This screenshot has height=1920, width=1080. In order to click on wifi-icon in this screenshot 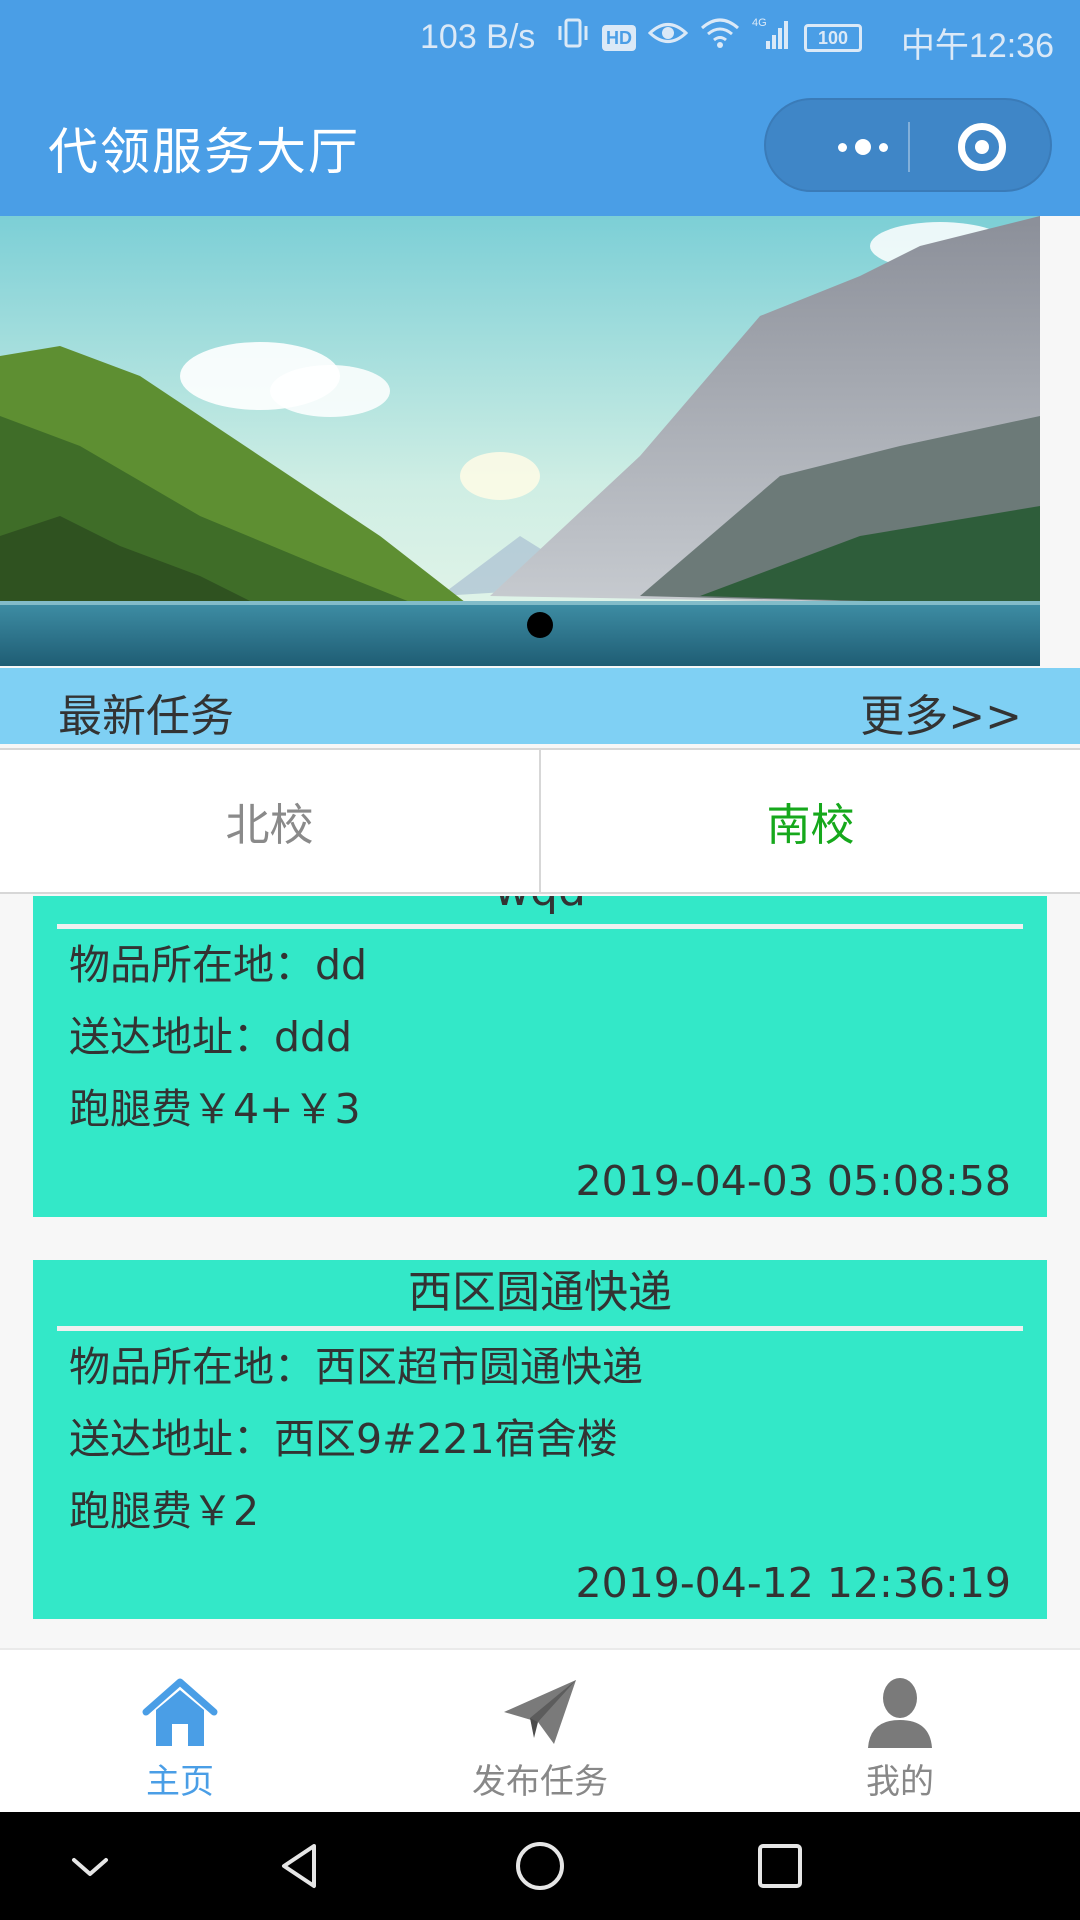, I will do `click(720, 38)`.